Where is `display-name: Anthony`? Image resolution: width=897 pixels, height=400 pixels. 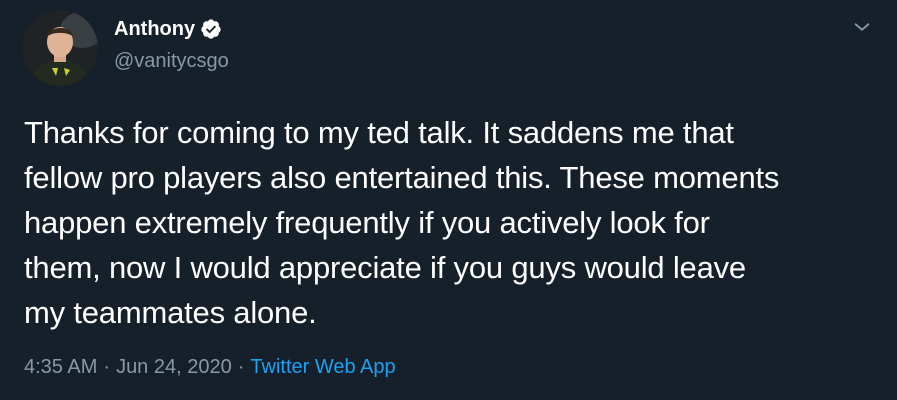 display-name: Anthony is located at coordinates (154, 29).